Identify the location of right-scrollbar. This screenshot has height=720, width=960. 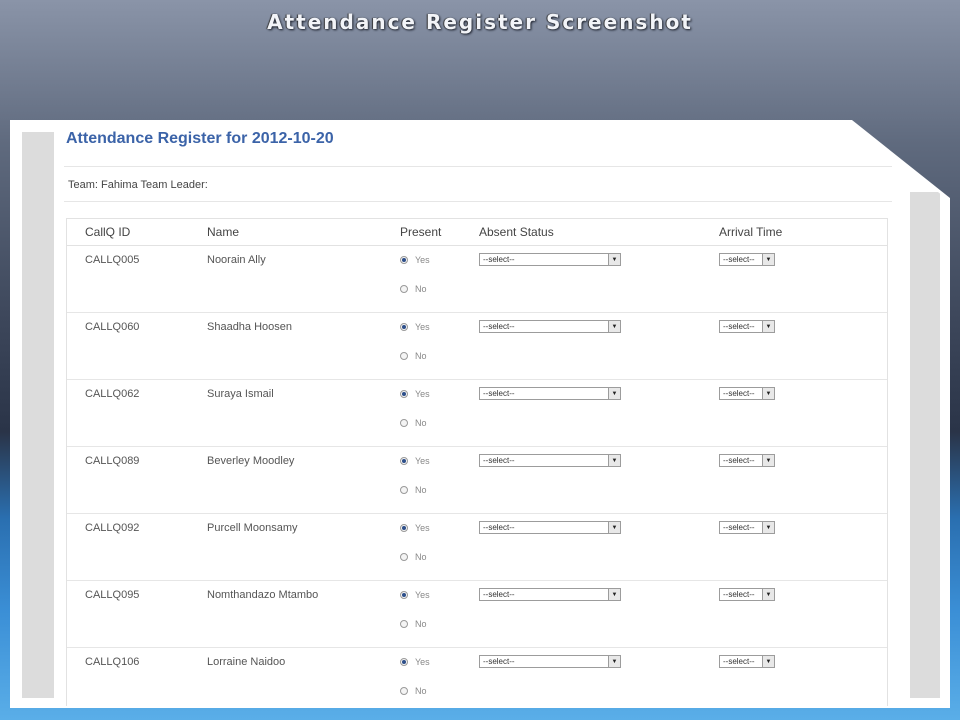
(925, 445).